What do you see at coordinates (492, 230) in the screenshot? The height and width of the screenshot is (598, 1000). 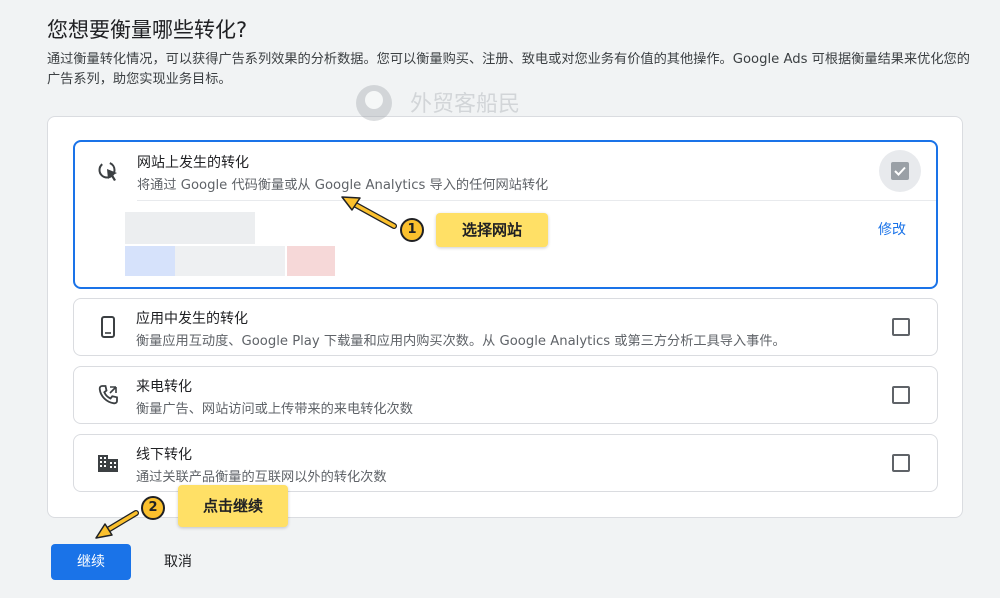 I see `callout-select-website: 选择网站` at bounding box center [492, 230].